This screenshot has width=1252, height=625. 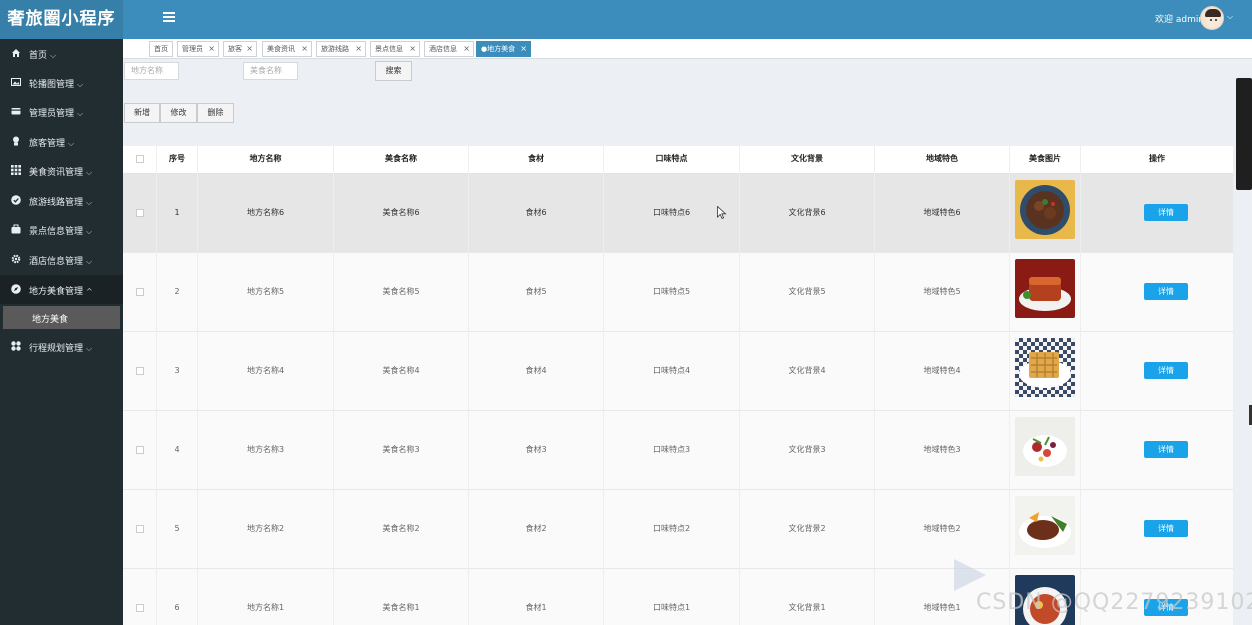 I want to click on watermark-text: CSDN @QQ2279239102, so click(x=1114, y=602).